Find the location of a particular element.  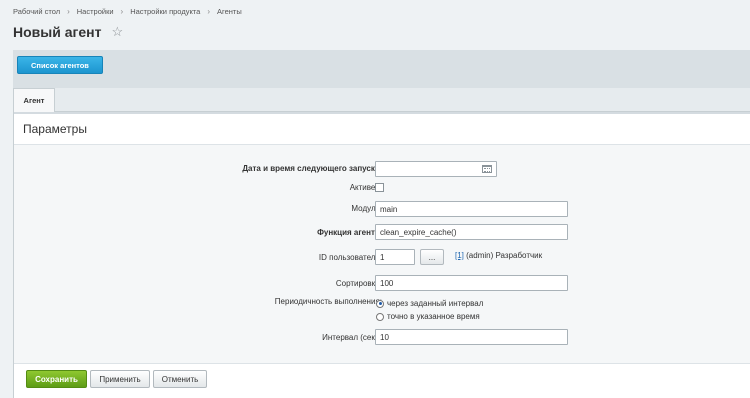

module-input: main is located at coordinates (471, 209).